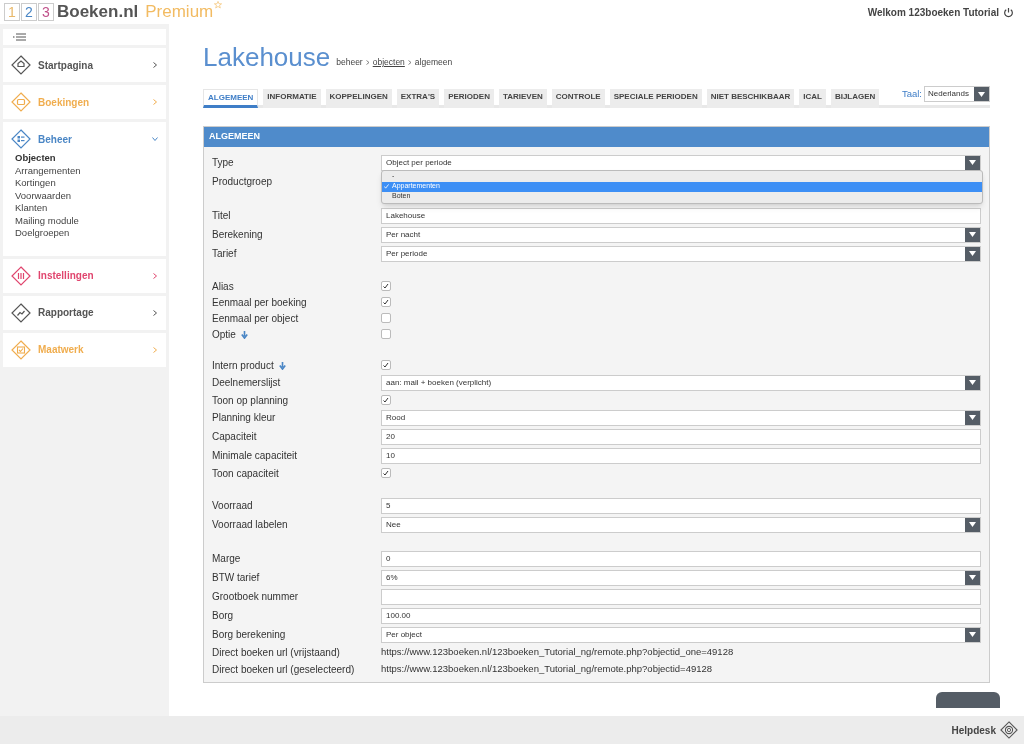  Describe the element at coordinates (283, 670) in the screenshot. I see `field-label: Direct boeken url (geselecteerd)` at that location.